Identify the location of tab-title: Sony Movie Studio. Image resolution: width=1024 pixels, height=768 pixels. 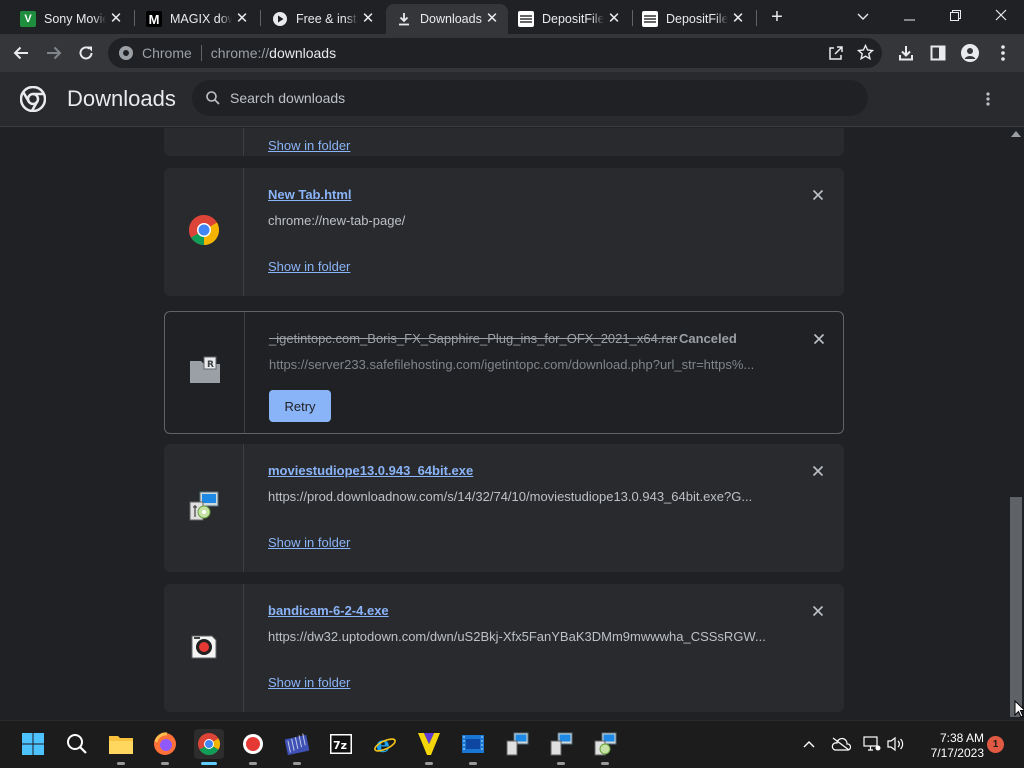
(75, 19).